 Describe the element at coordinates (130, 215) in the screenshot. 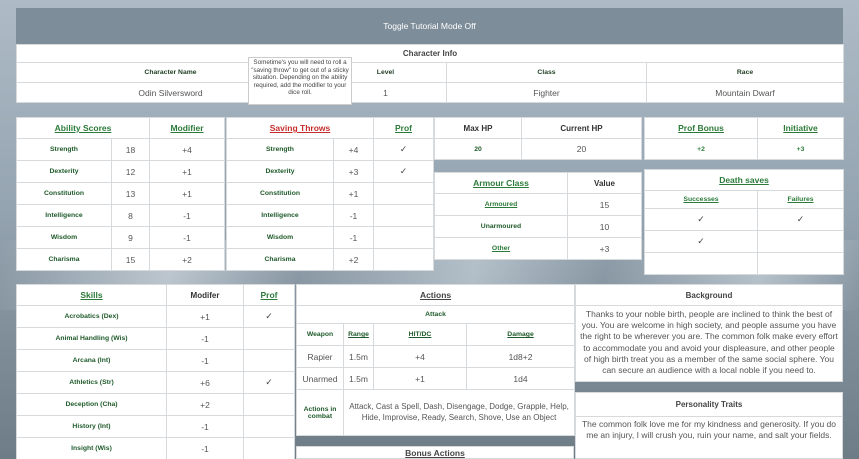

I see `ability-score: 8` at that location.